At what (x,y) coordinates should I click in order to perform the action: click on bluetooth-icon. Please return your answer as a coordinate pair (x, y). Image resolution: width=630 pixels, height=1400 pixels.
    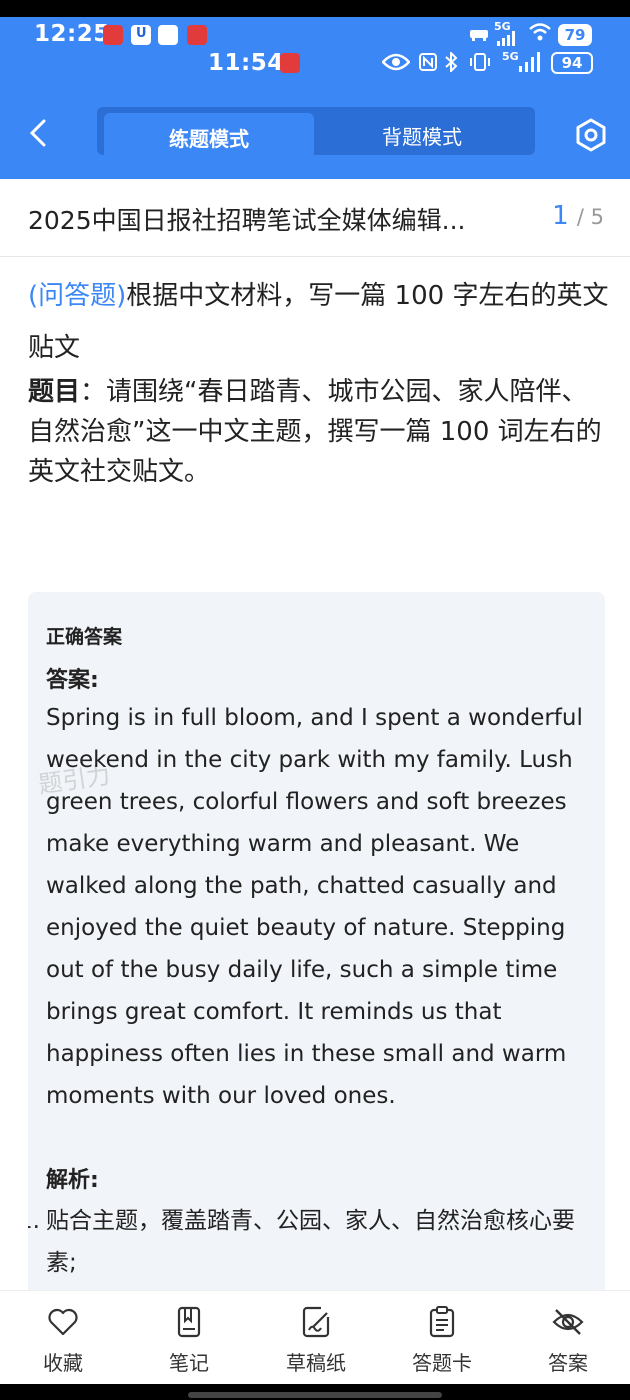
    Looking at the image, I should click on (451, 63).